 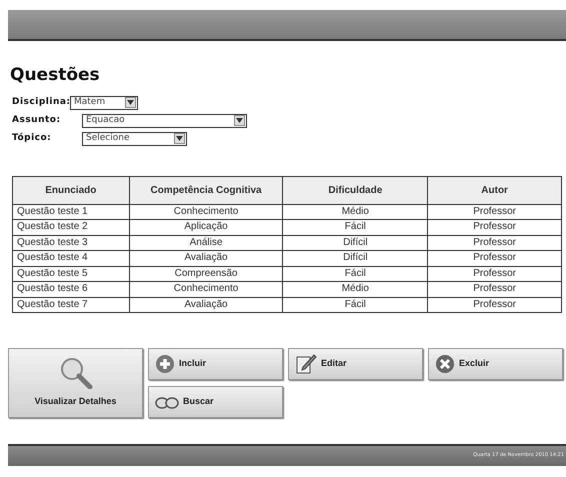 What do you see at coordinates (71, 227) in the screenshot?
I see `table-cell: Questão teste 2` at bounding box center [71, 227].